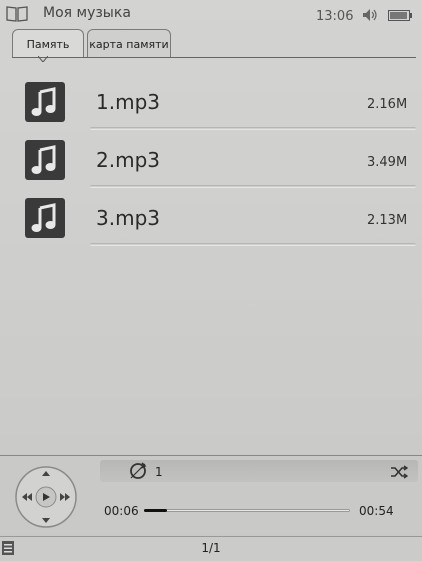 The height and width of the screenshot is (561, 422). What do you see at coordinates (121, 511) in the screenshot?
I see `current-time: 00:06` at bounding box center [121, 511].